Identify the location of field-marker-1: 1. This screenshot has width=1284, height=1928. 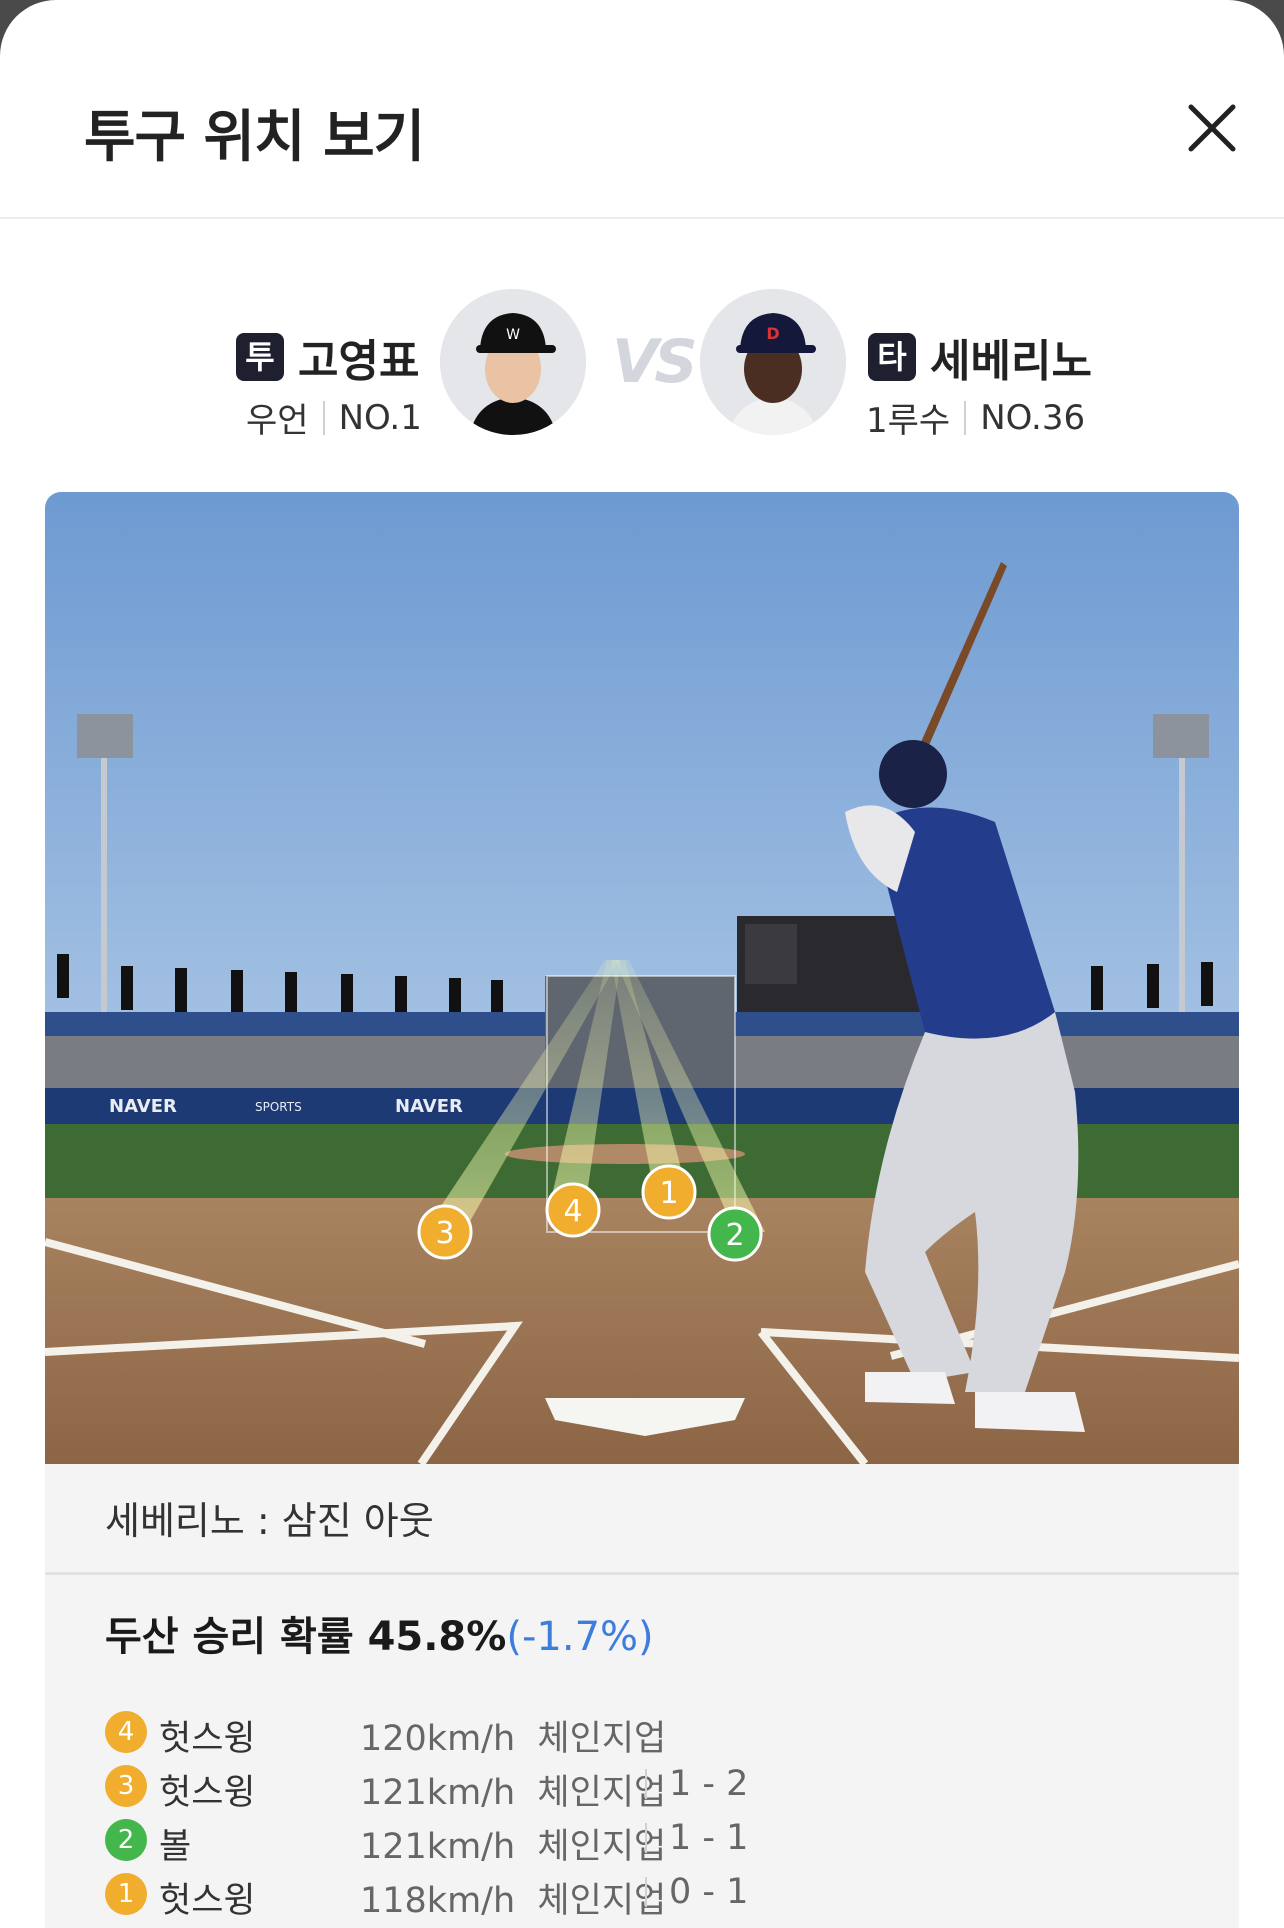
(669, 1192).